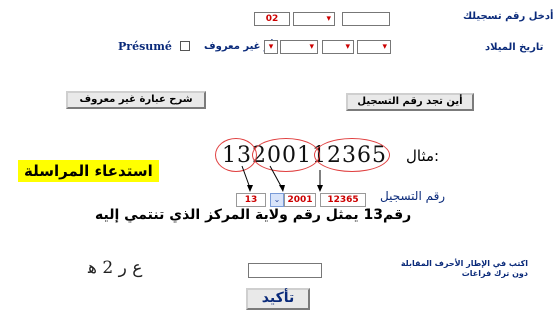  Describe the element at coordinates (374, 47) in the screenshot. I see `birth-day-select: ▾` at that location.